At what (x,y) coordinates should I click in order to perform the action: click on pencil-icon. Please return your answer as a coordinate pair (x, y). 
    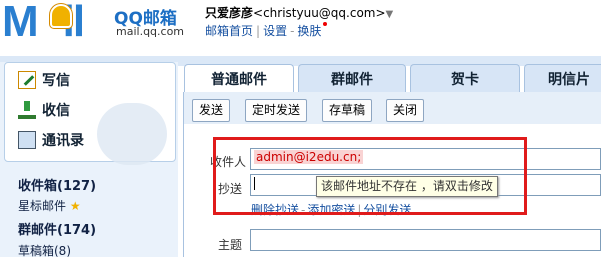
    Looking at the image, I should click on (27, 80).